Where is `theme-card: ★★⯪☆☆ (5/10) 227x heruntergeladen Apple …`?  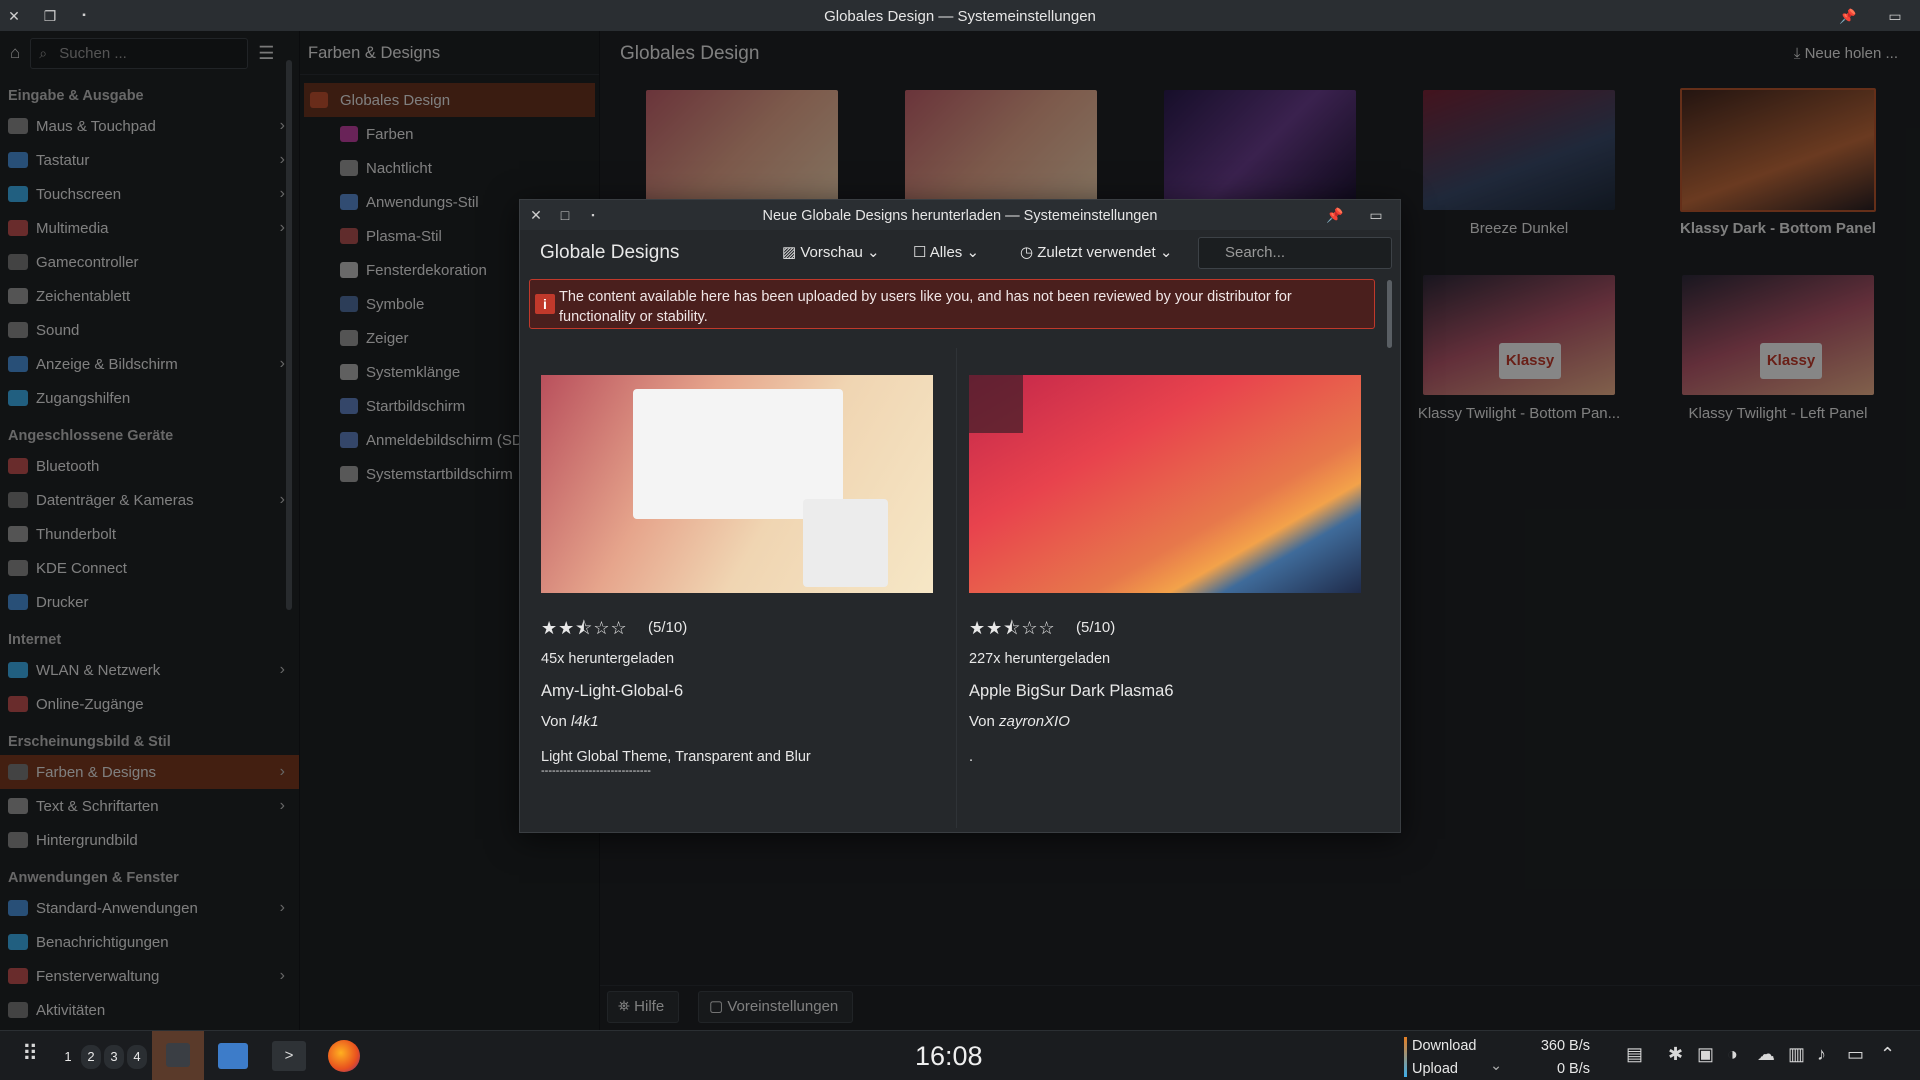
theme-card: ★★⯪☆☆ (5/10) 227x heruntergeladen Apple … is located at coordinates (1158, 583).